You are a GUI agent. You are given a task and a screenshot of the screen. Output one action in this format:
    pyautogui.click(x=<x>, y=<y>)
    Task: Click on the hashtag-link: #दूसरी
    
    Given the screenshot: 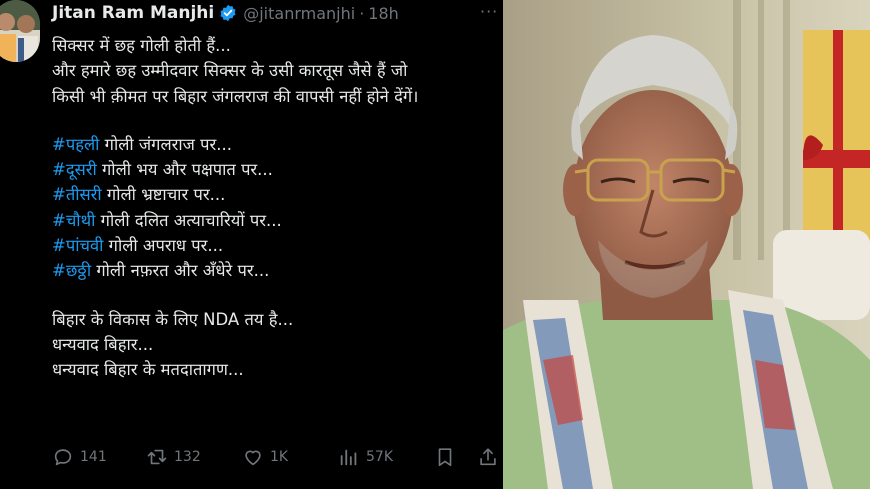 What is the action you would take?
    pyautogui.click(x=74, y=169)
    